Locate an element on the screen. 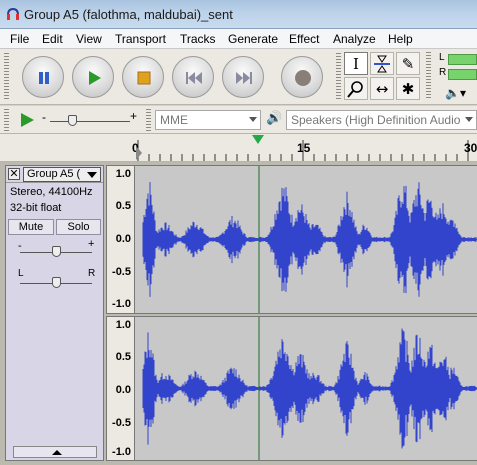 The height and width of the screenshot is (465, 477). speaker-volume-icon: 🔈▾ is located at coordinates (455, 93).